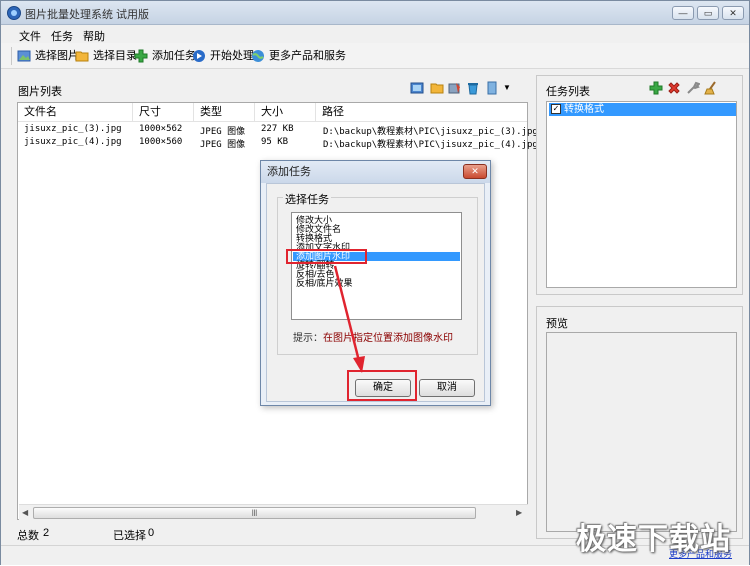 This screenshot has width=750, height=566. I want to click on annotation-arrow, so click(349, 319).